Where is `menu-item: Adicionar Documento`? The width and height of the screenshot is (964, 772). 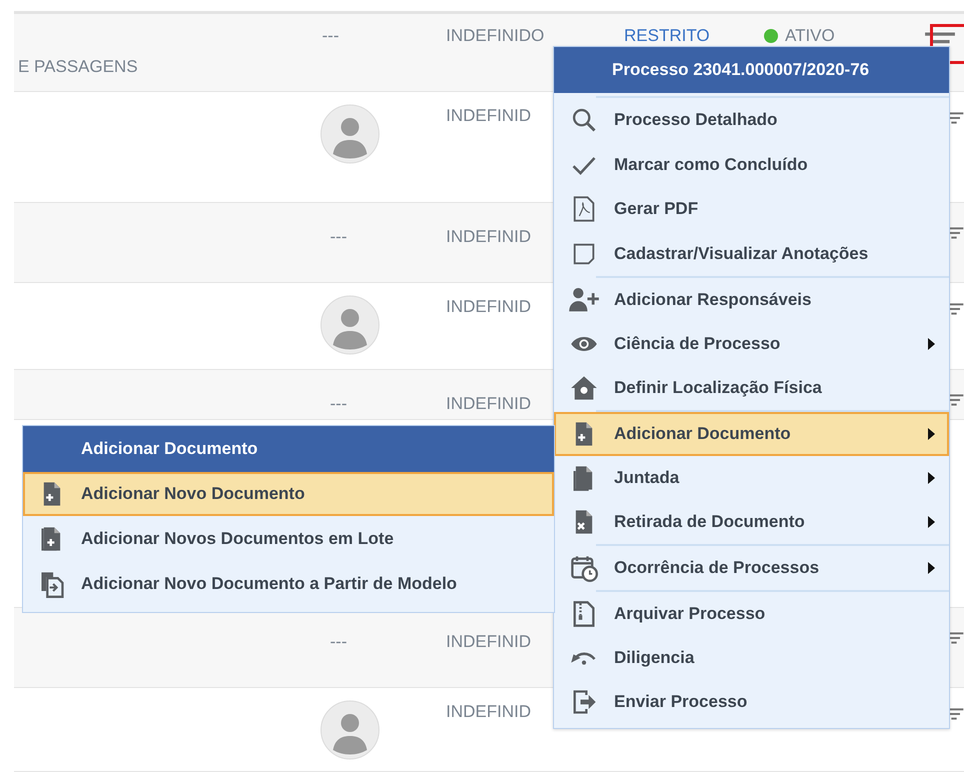
menu-item: Adicionar Documento is located at coordinates (751, 434).